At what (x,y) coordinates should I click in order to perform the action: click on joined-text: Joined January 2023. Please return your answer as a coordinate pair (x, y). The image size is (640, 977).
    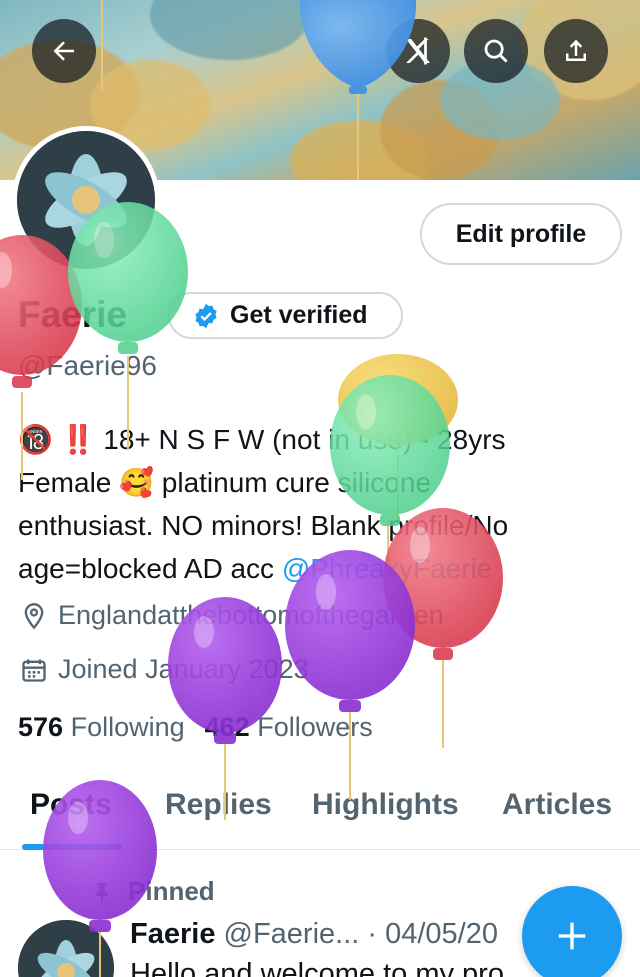
    Looking at the image, I should click on (183, 669).